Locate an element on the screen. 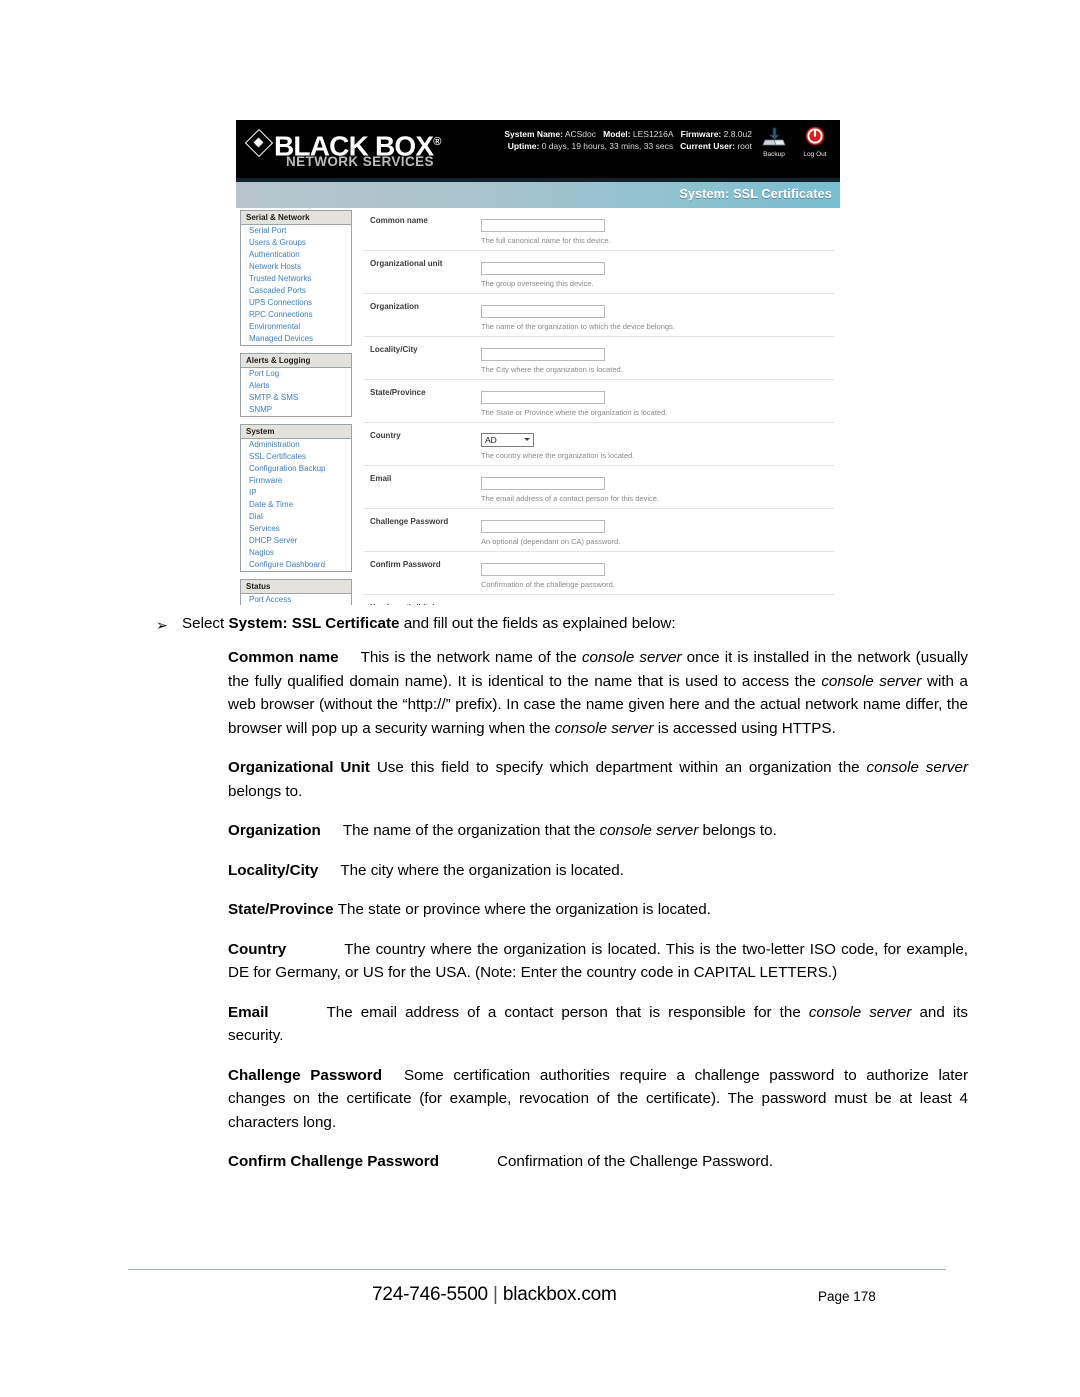  help-common-name: The full canonical name for this device. is located at coordinates (546, 240).